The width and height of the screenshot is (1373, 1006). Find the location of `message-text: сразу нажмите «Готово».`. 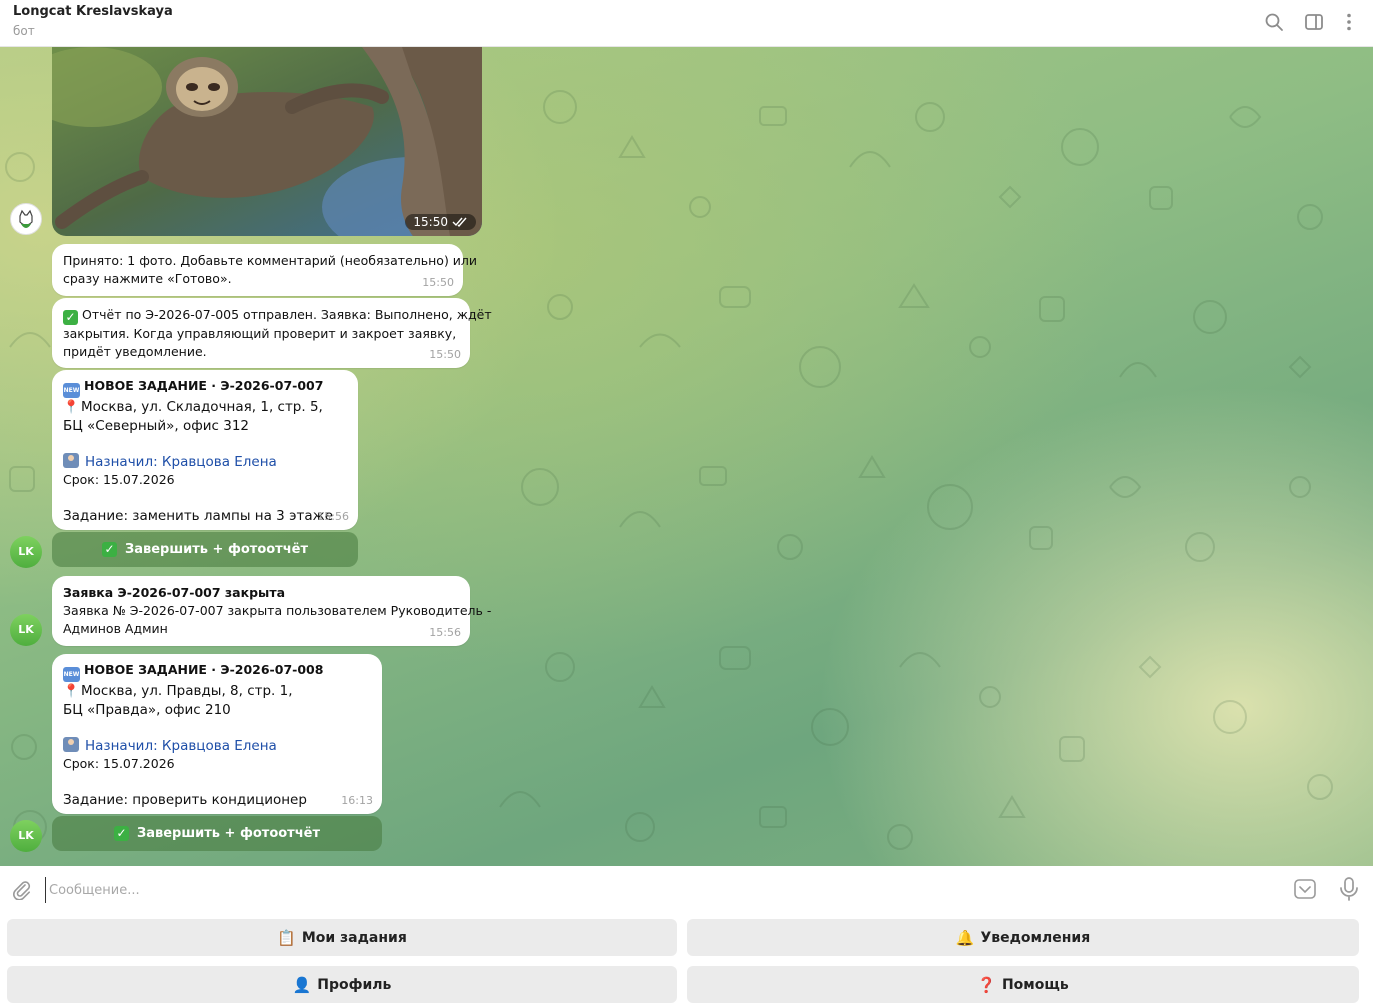

message-text: сразу нажмите «Готово». is located at coordinates (147, 278).